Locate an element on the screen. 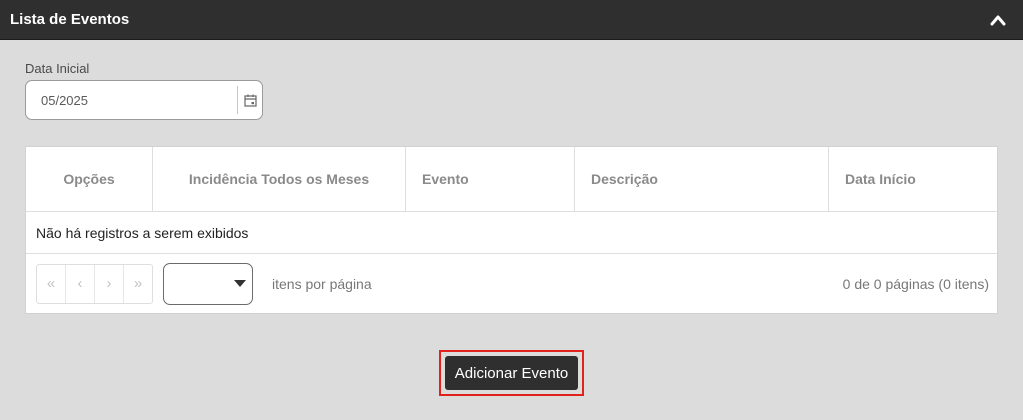  panel-header: Lista de Eventos is located at coordinates (511, 20).